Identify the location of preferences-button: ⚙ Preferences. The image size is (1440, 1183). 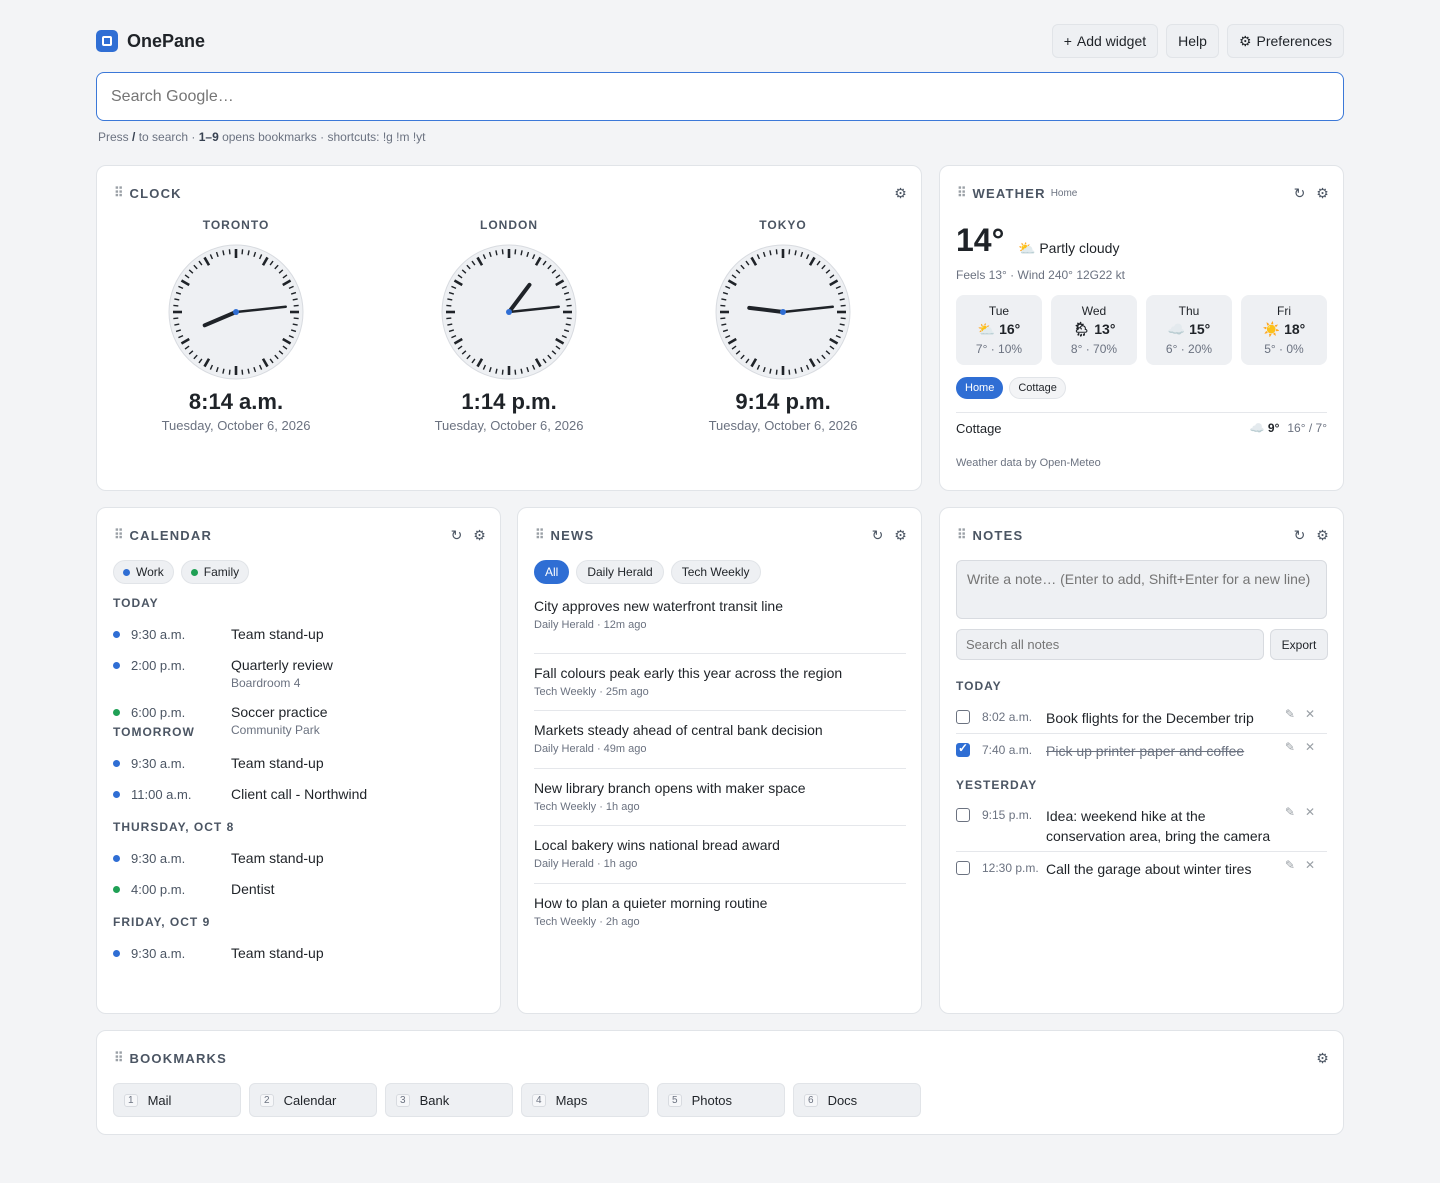
(1285, 41).